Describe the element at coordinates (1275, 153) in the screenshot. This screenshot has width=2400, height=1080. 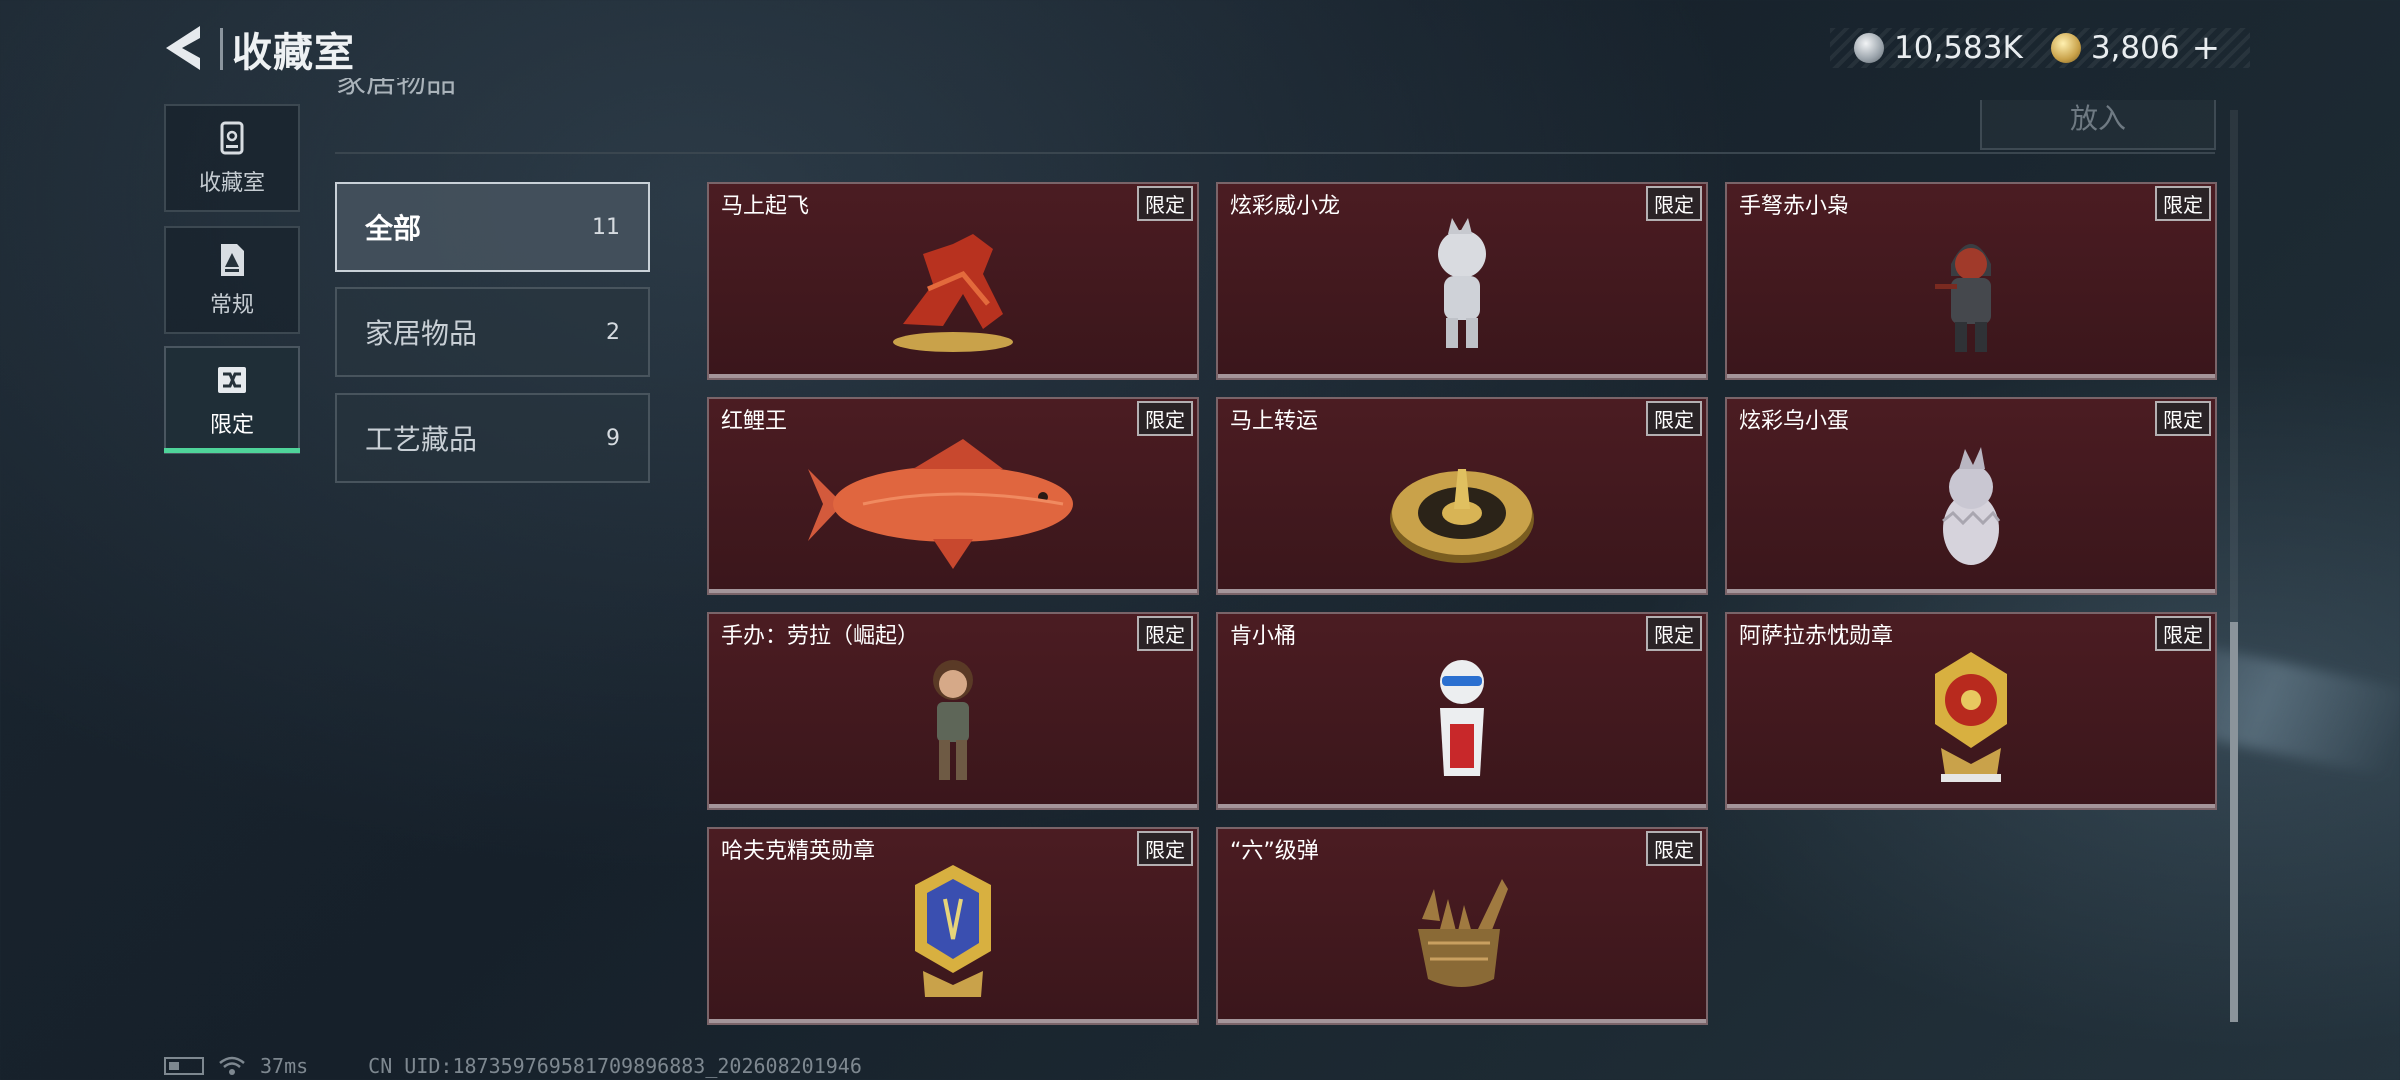
I see `header-divider` at that location.